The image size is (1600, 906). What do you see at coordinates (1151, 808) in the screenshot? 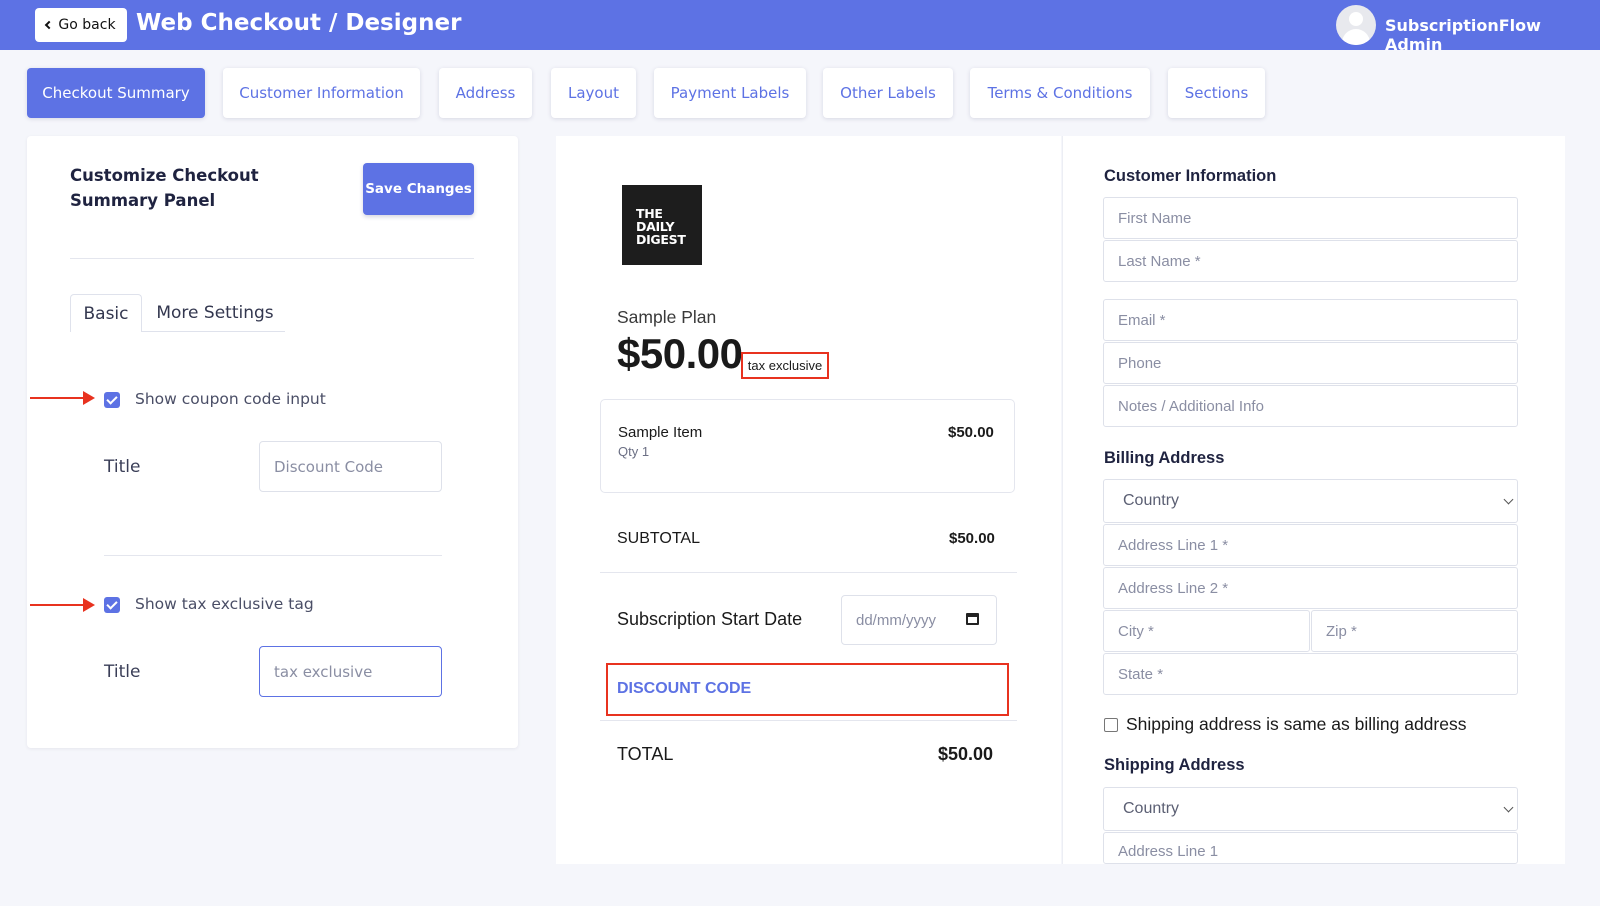
I see `shipping-country-value: Country` at bounding box center [1151, 808].